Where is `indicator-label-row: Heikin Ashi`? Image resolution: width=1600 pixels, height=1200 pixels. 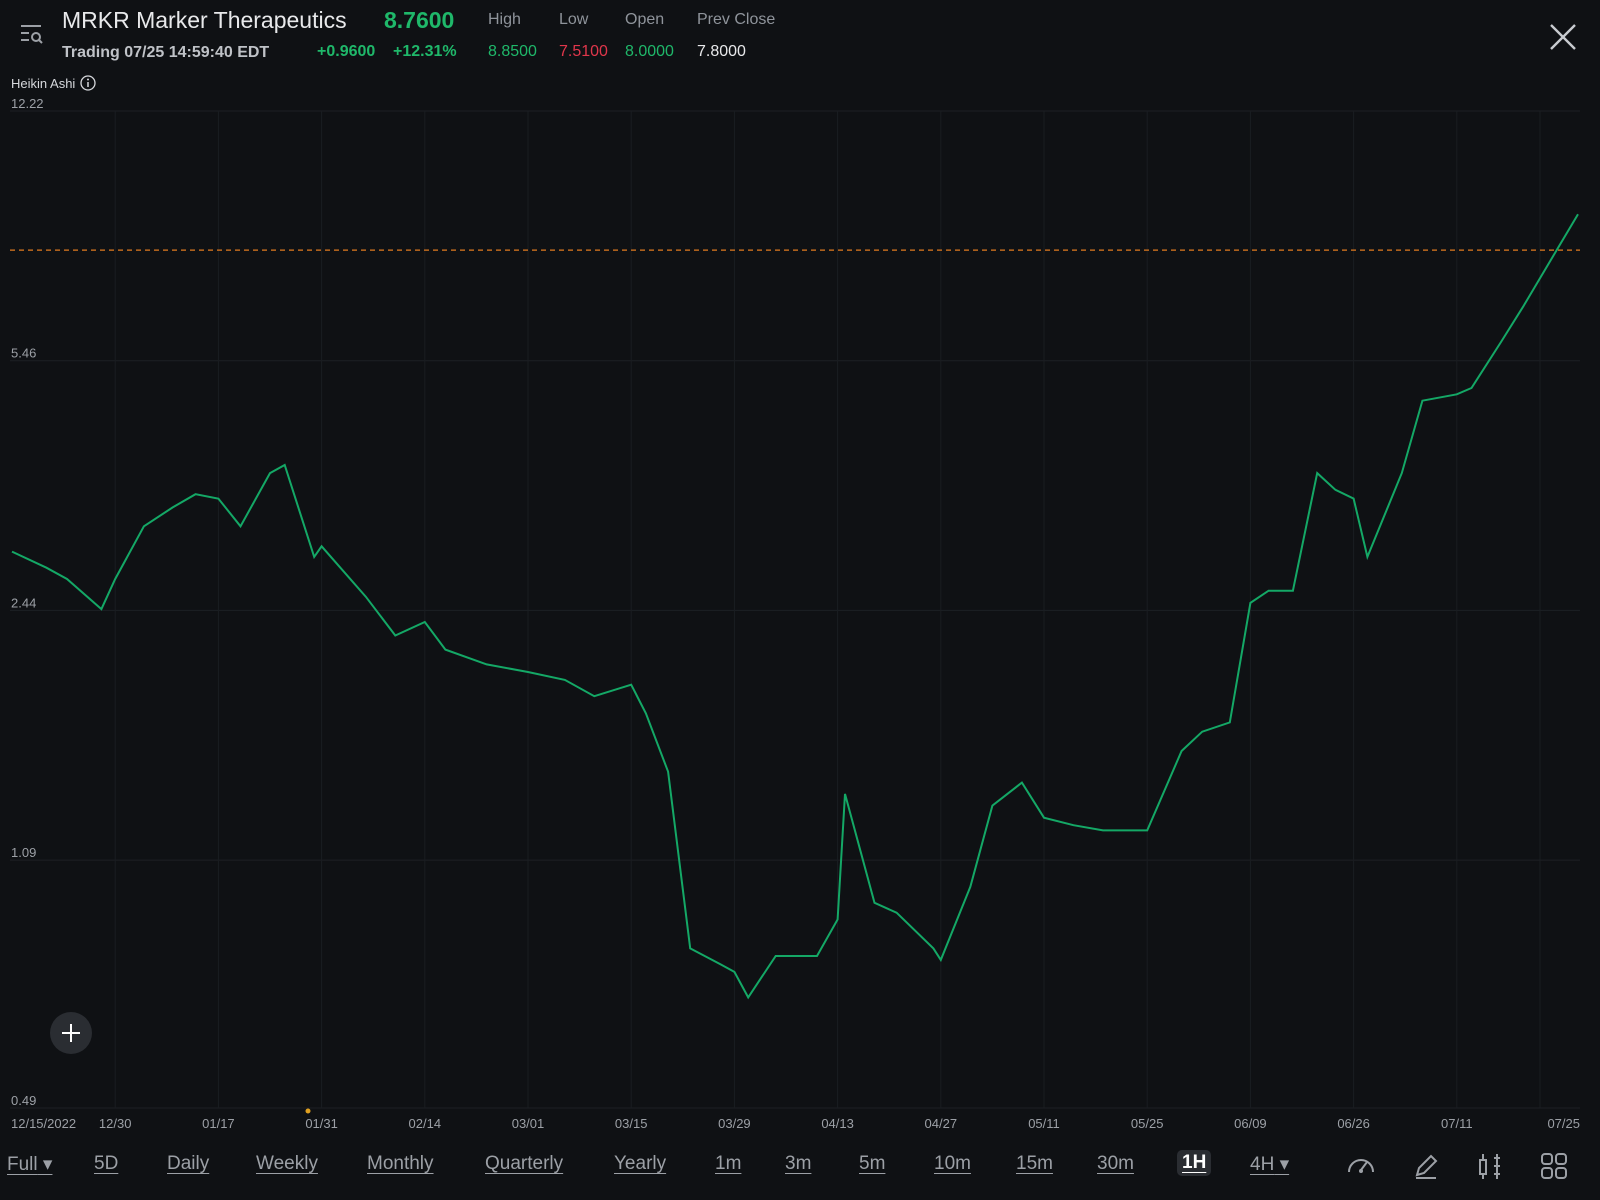 indicator-label-row: Heikin Ashi is located at coordinates (53, 83).